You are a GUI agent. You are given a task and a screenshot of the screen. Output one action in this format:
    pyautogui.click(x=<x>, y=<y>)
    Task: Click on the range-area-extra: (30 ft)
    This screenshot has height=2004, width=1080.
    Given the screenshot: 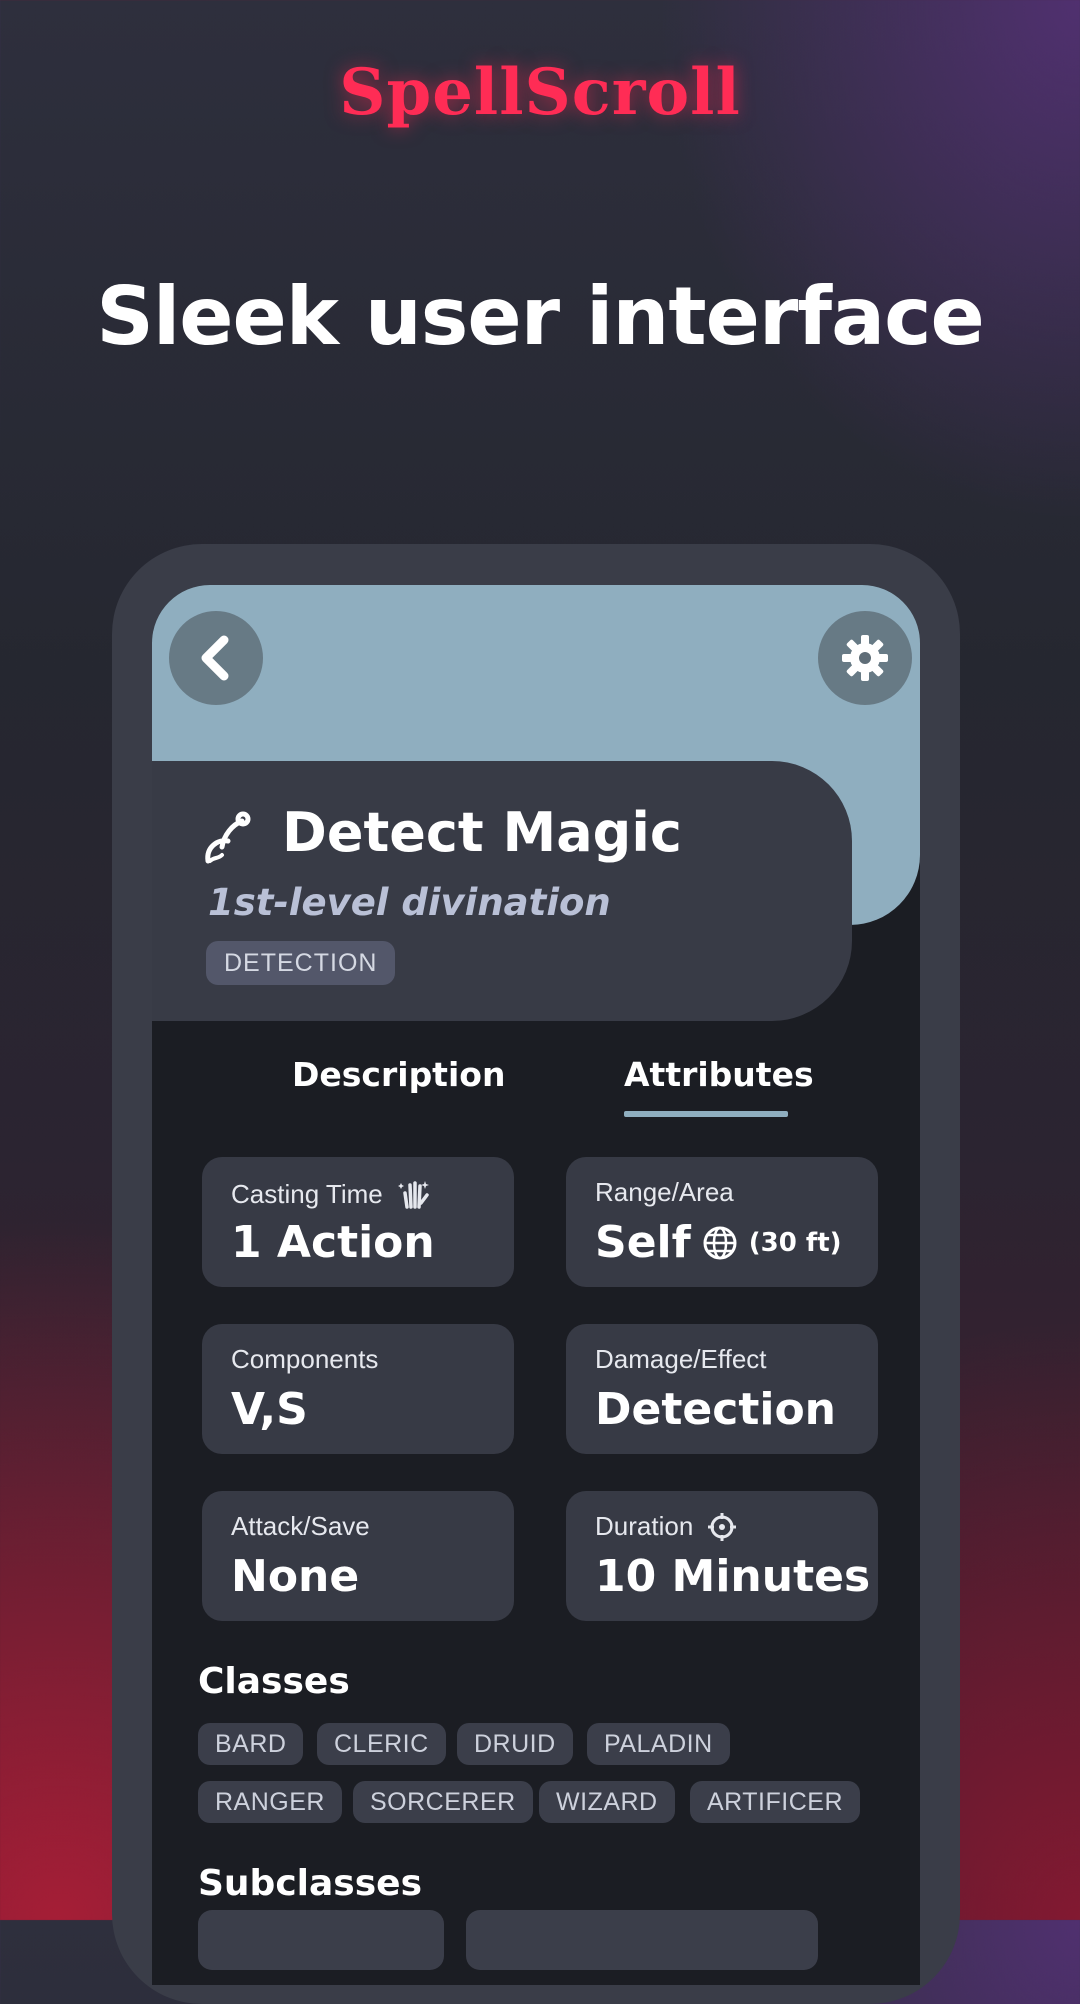 What is the action you would take?
    pyautogui.click(x=795, y=1242)
    